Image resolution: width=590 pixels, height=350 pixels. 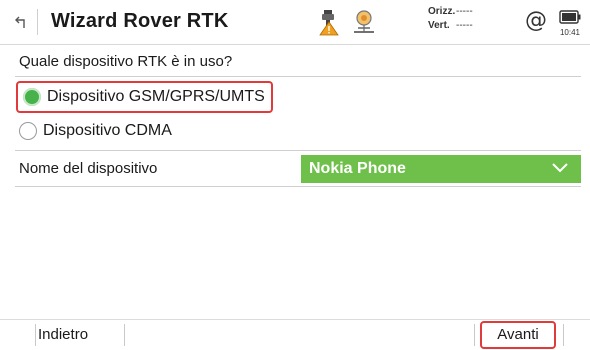 I want to click on back-button: Indietro, so click(x=63, y=335).